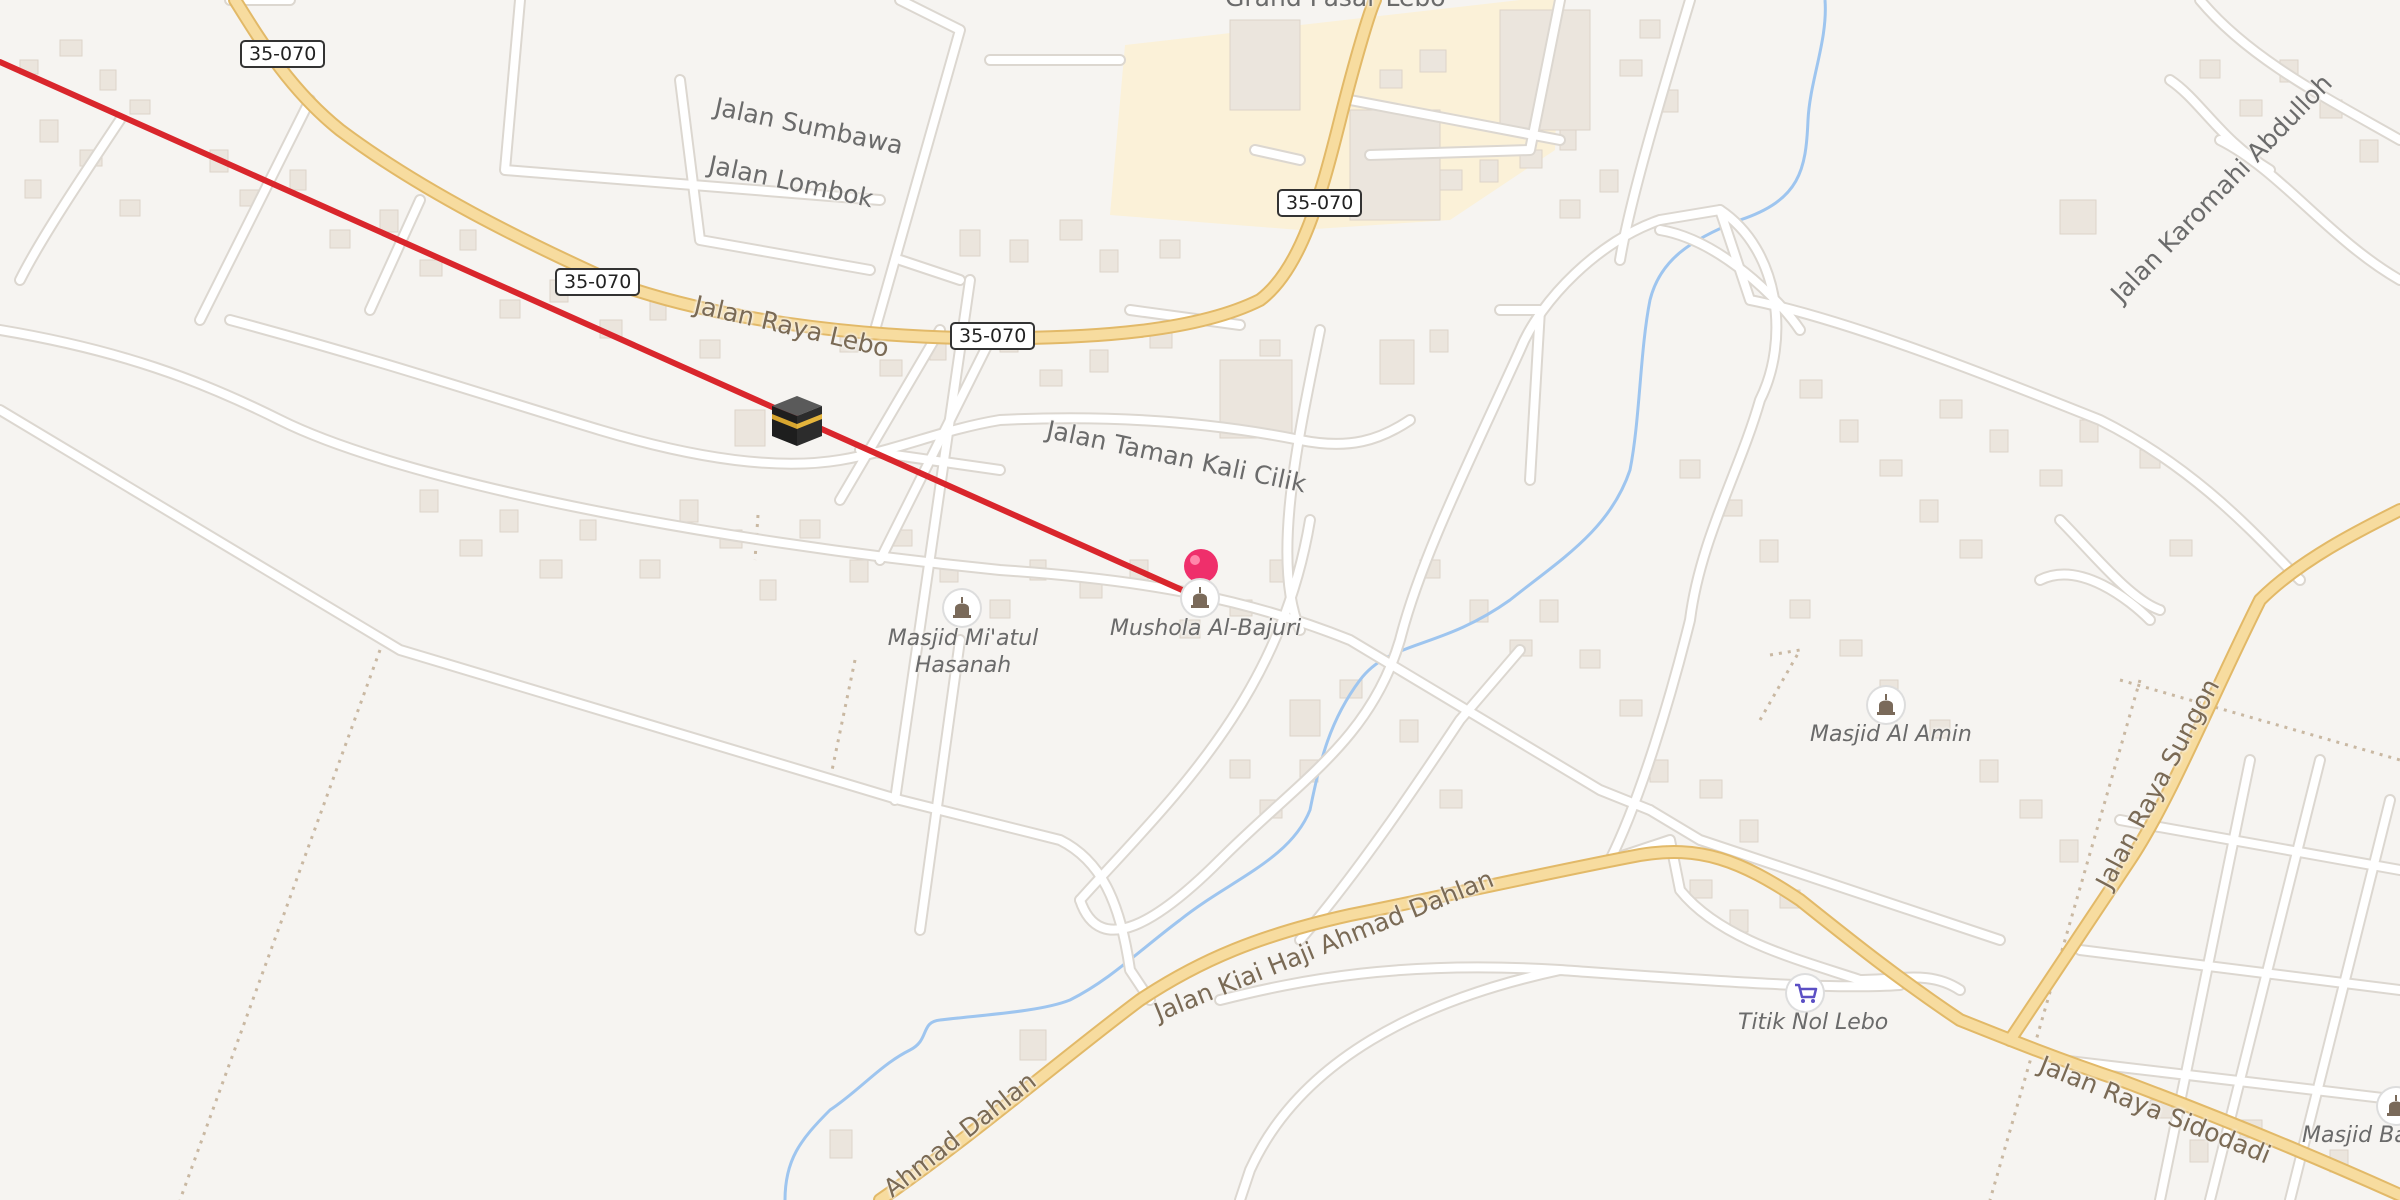 Image resolution: width=2400 pixels, height=1200 pixels. Describe the element at coordinates (1335, 6) in the screenshot. I see `street-label-top-cut: Grand Pasar Lebo` at that location.